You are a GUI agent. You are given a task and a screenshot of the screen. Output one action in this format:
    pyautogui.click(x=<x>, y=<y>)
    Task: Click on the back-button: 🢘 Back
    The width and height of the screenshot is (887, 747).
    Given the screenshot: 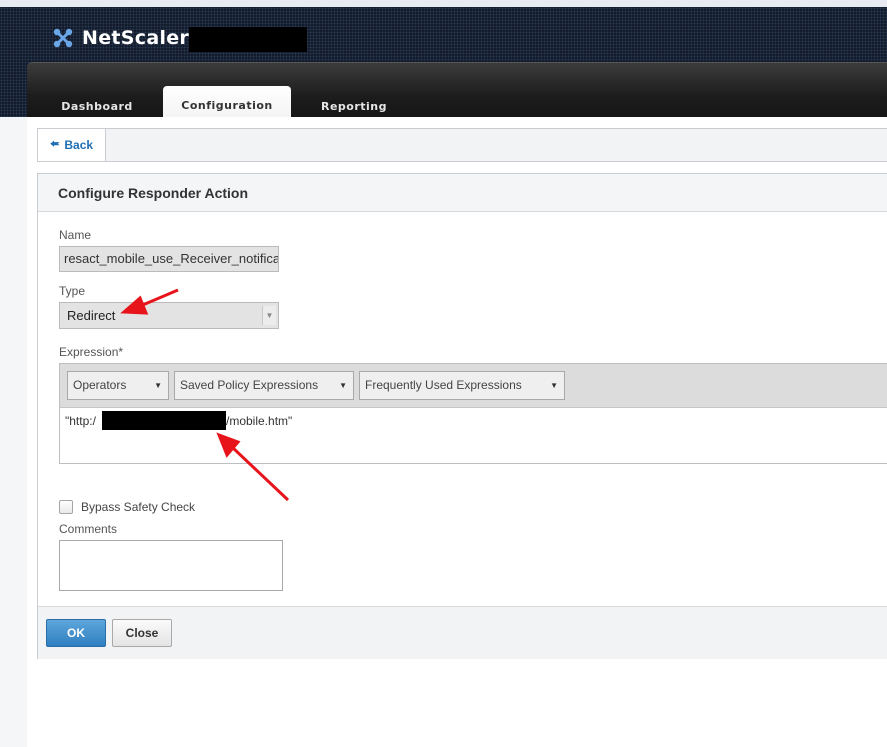 What is the action you would take?
    pyautogui.click(x=72, y=145)
    